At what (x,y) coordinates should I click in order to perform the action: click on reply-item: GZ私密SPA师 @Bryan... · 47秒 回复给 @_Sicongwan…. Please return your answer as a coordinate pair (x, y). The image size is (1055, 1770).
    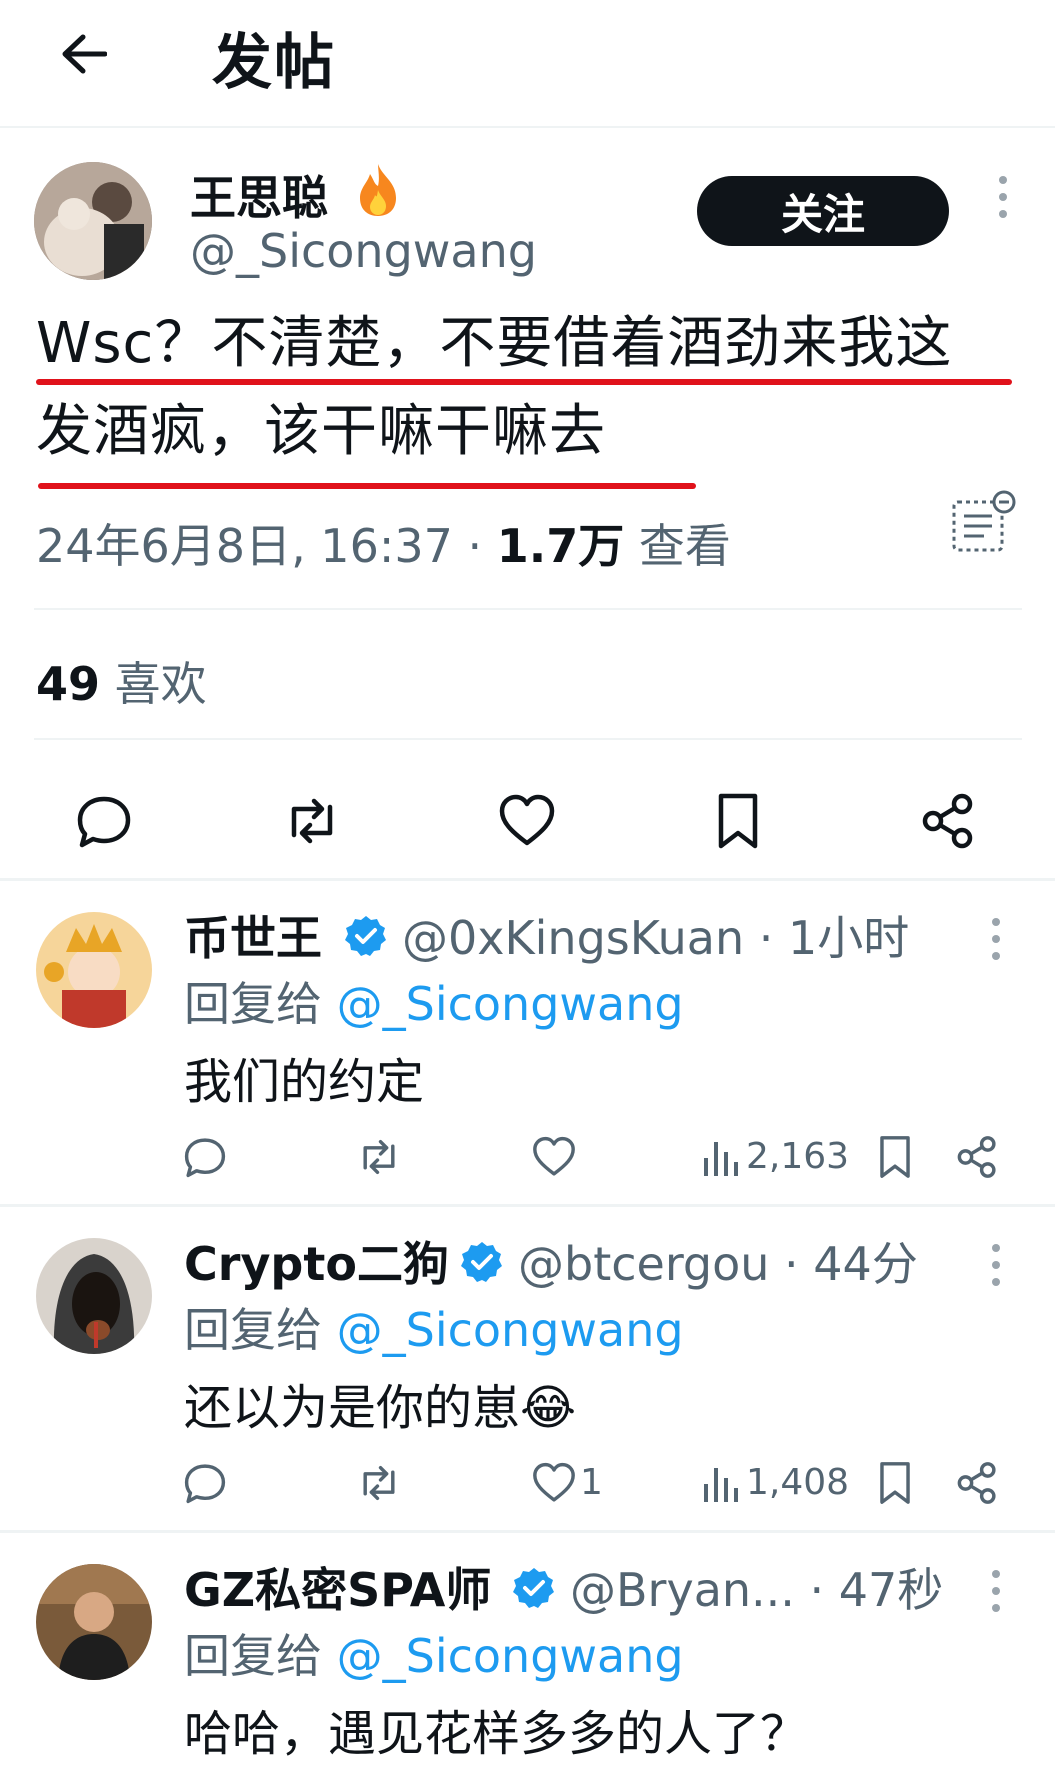
    Looking at the image, I should click on (527, 1652).